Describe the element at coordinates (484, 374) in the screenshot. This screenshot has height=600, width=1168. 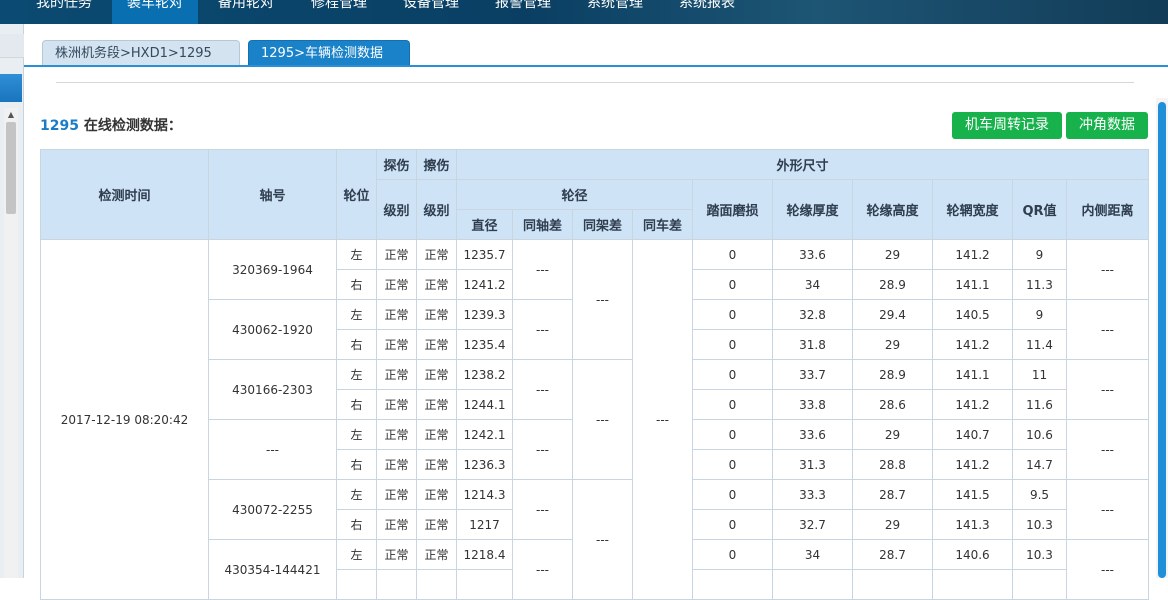
I see `diameter: 1238.2` at that location.